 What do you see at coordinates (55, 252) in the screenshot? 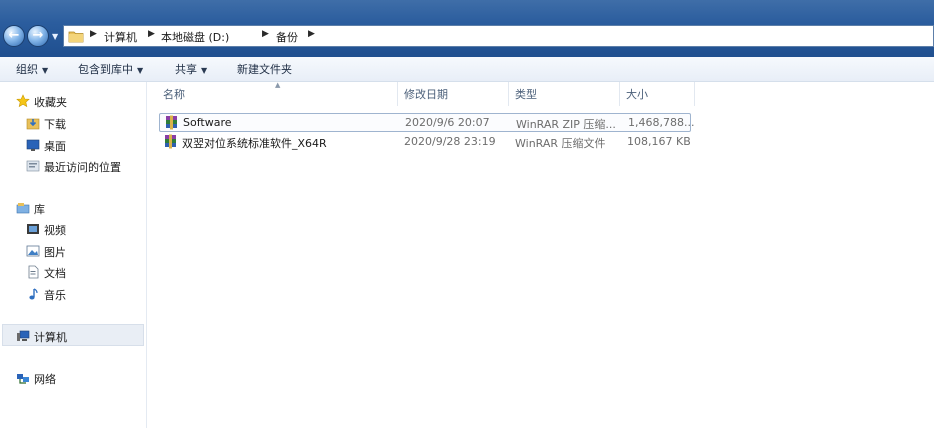
I see `nav-pictures-label: 图片` at bounding box center [55, 252].